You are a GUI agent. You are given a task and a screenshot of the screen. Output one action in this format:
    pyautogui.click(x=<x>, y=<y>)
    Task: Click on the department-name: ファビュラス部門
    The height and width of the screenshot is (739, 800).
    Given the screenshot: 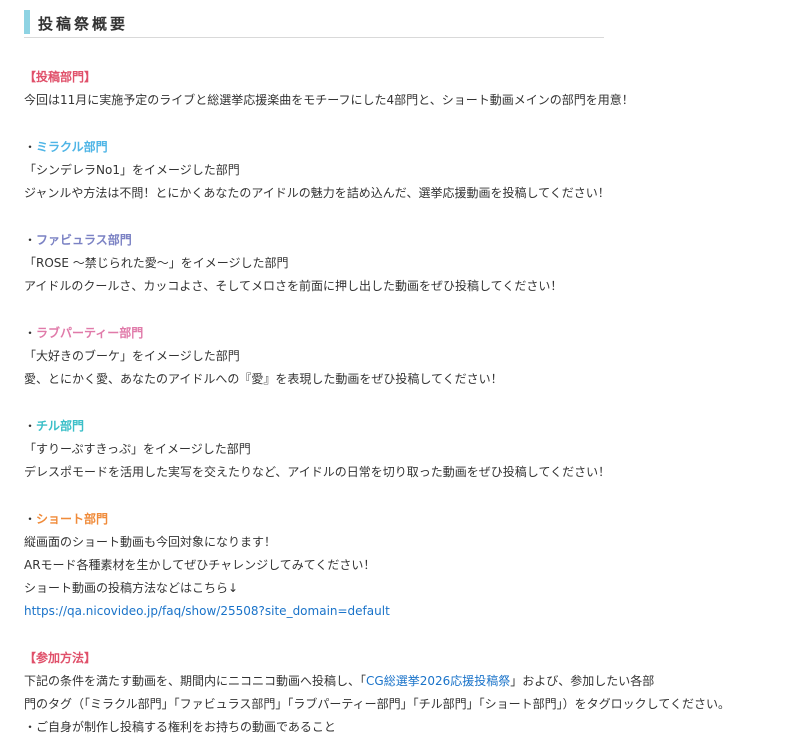 What is the action you would take?
    pyautogui.click(x=84, y=240)
    